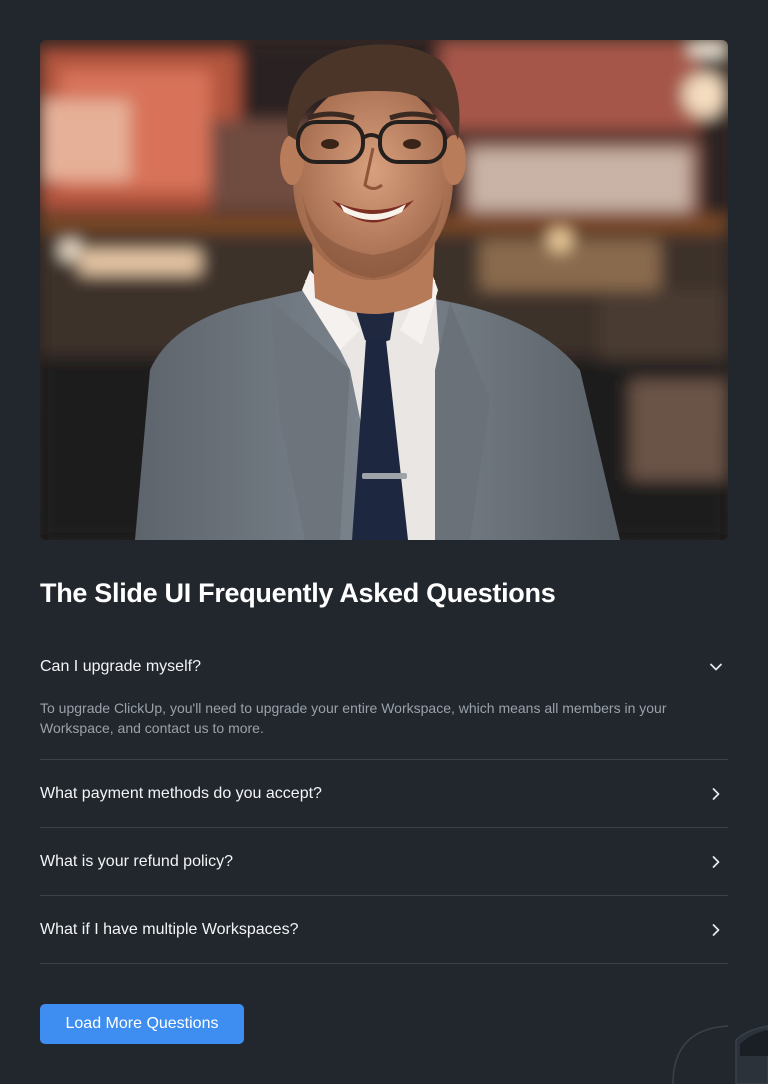 The width and height of the screenshot is (768, 1084). Describe the element at coordinates (169, 929) in the screenshot. I see `faq-question: What if I have multiple Workspaces?` at that location.